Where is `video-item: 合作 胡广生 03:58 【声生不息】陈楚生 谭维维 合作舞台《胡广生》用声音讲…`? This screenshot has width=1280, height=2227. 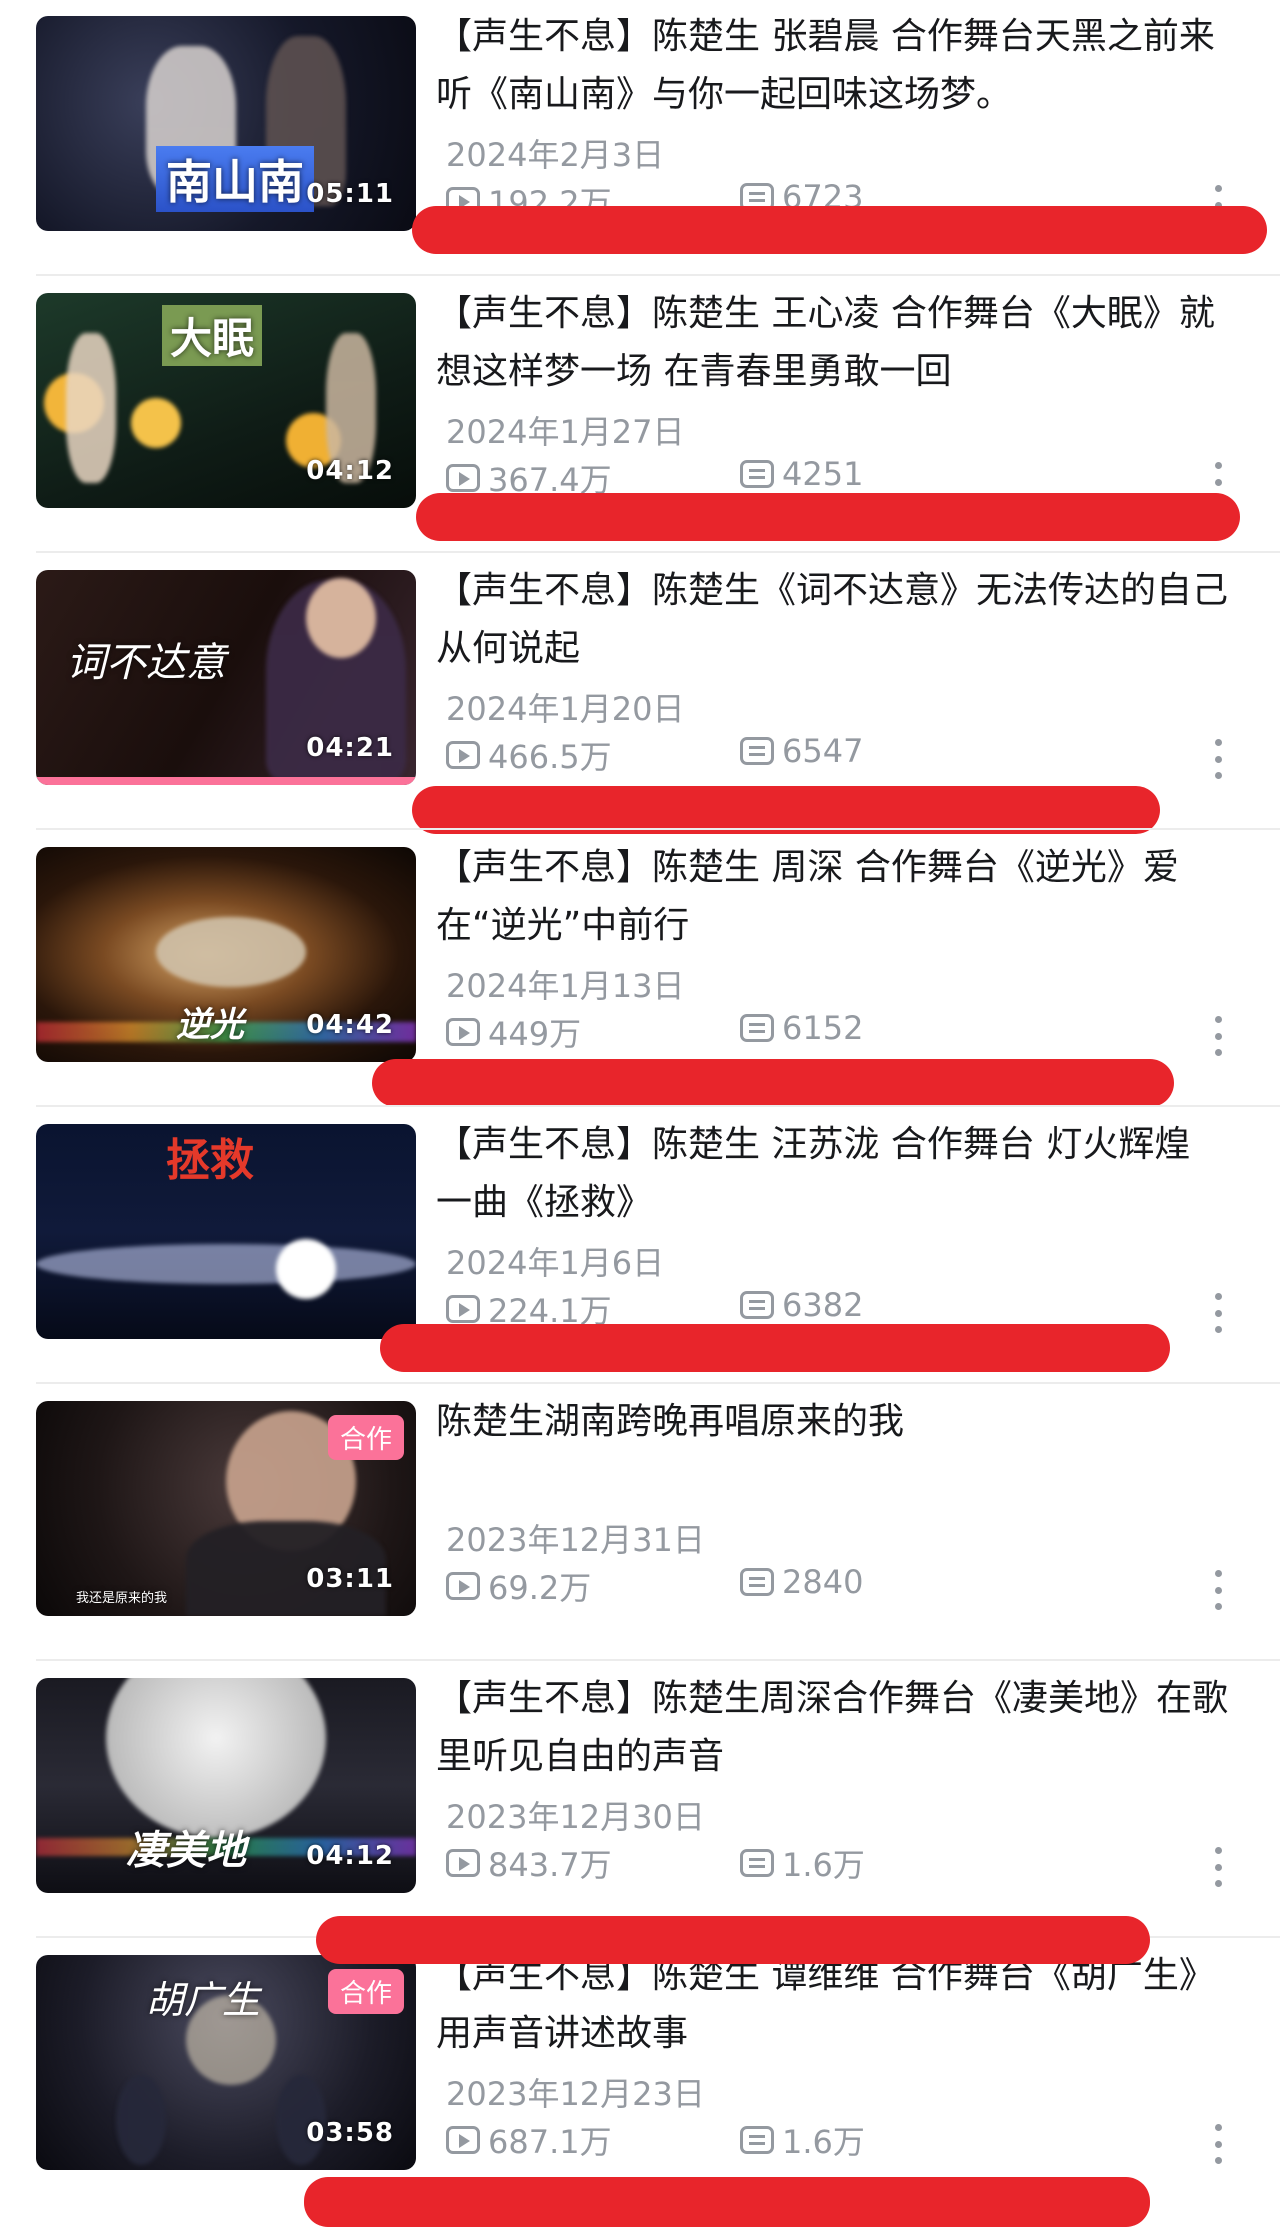
video-item: 合作 胡广生 03:58 【声生不息】陈楚生 谭维维 合作舞台《胡广生》用声音讲… is located at coordinates (640, 2083).